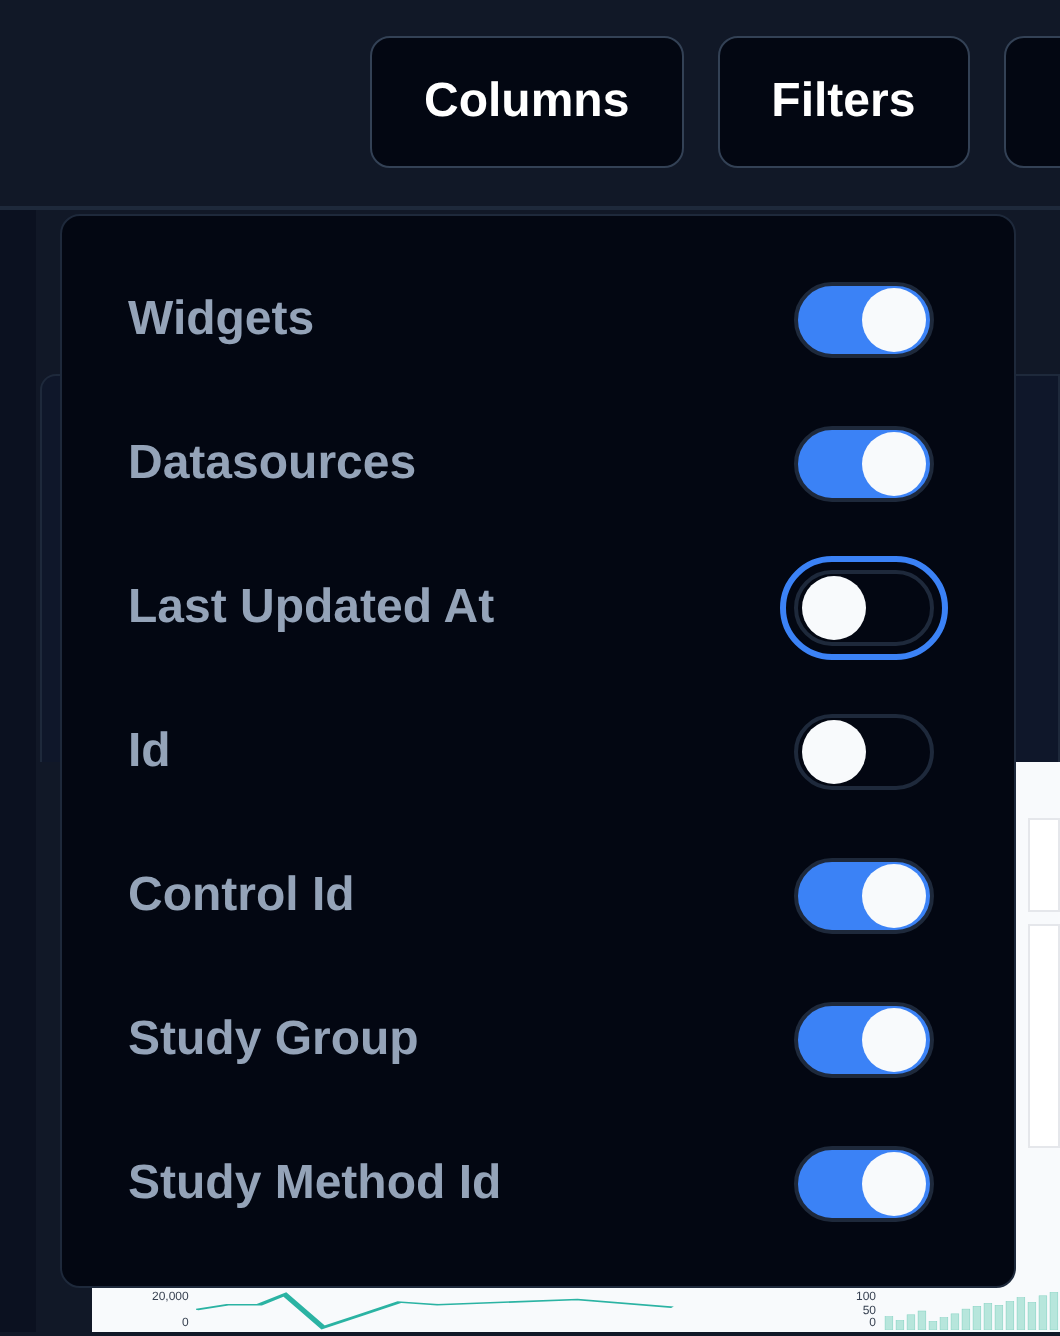 The height and width of the screenshot is (1336, 1060). Describe the element at coordinates (315, 1184) in the screenshot. I see `column-label: Study Method Id` at that location.